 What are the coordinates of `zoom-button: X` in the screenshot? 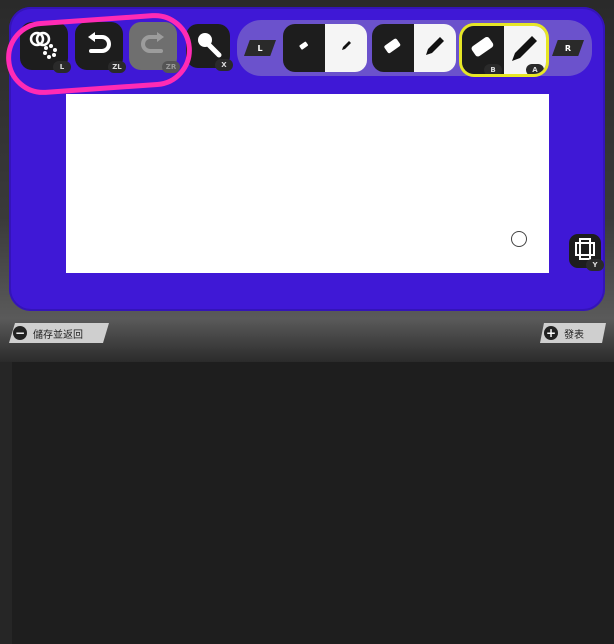 It's located at (209, 47).